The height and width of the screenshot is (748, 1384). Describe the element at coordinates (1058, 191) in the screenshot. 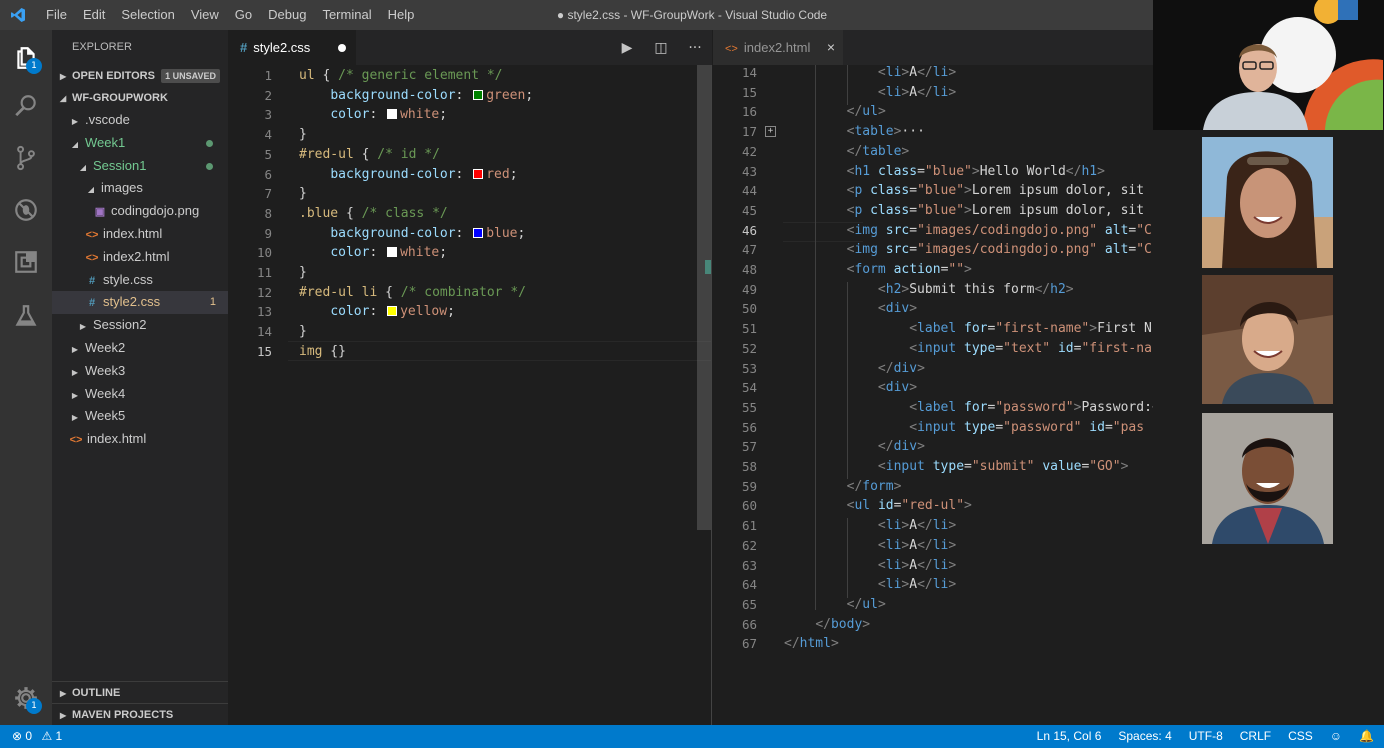

I see `code-token: Lorem ipsum dolor, sit` at that location.